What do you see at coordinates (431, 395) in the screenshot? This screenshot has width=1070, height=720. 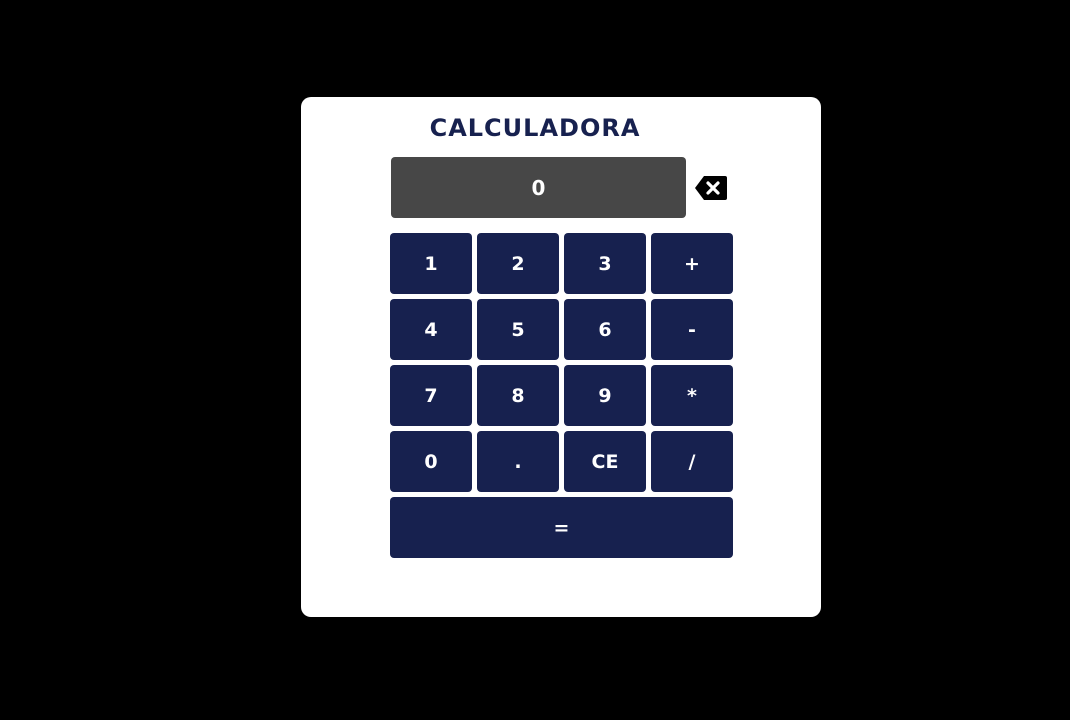 I see `key-7-button: 7` at bounding box center [431, 395].